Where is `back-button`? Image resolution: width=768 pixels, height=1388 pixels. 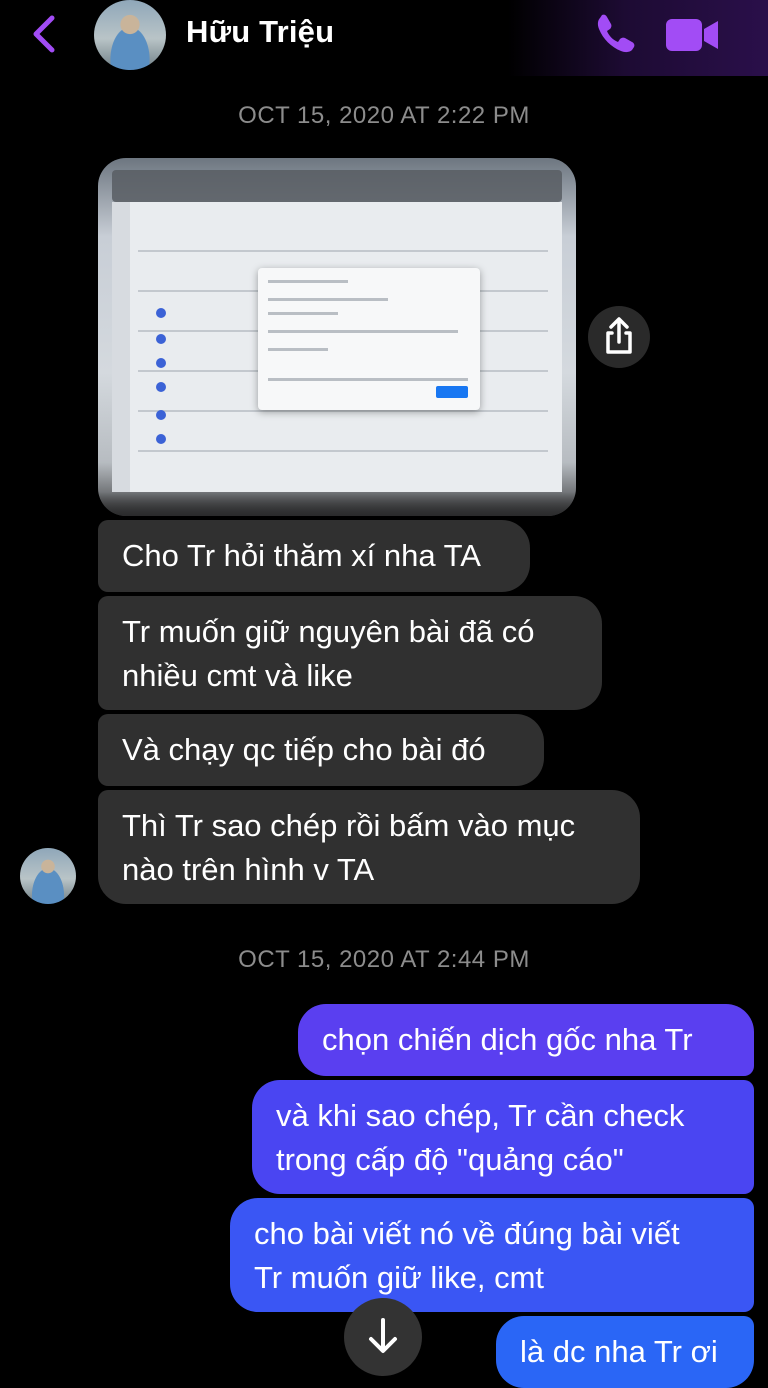 back-button is located at coordinates (46, 34).